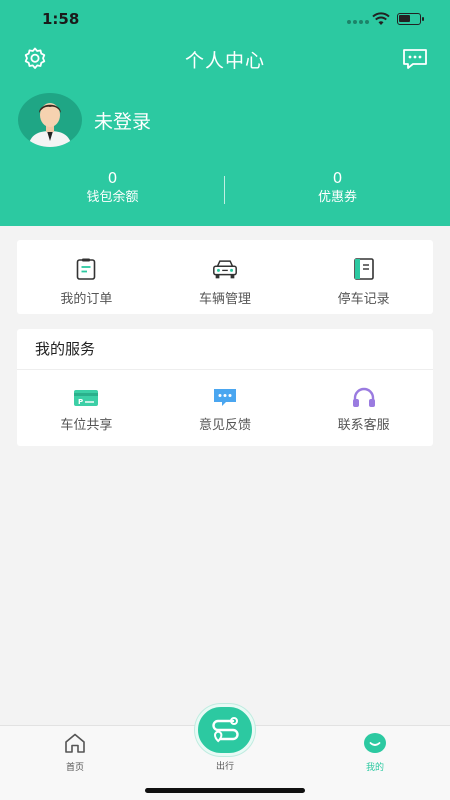 The height and width of the screenshot is (800, 450). I want to click on tab-mine: 我的, so click(375, 752).